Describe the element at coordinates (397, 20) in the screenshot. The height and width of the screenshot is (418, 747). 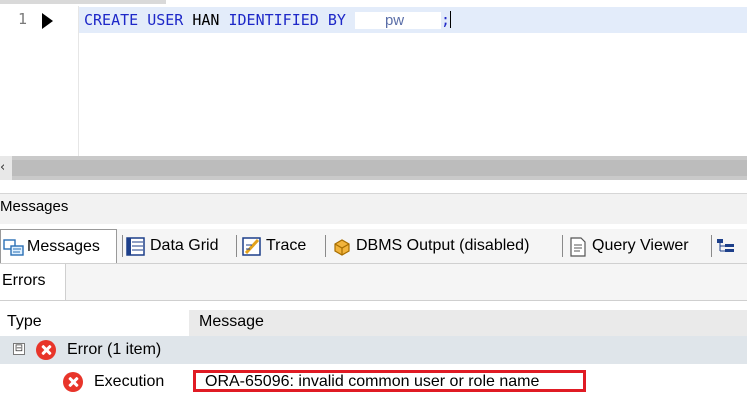
I see `password-value: pw` at that location.